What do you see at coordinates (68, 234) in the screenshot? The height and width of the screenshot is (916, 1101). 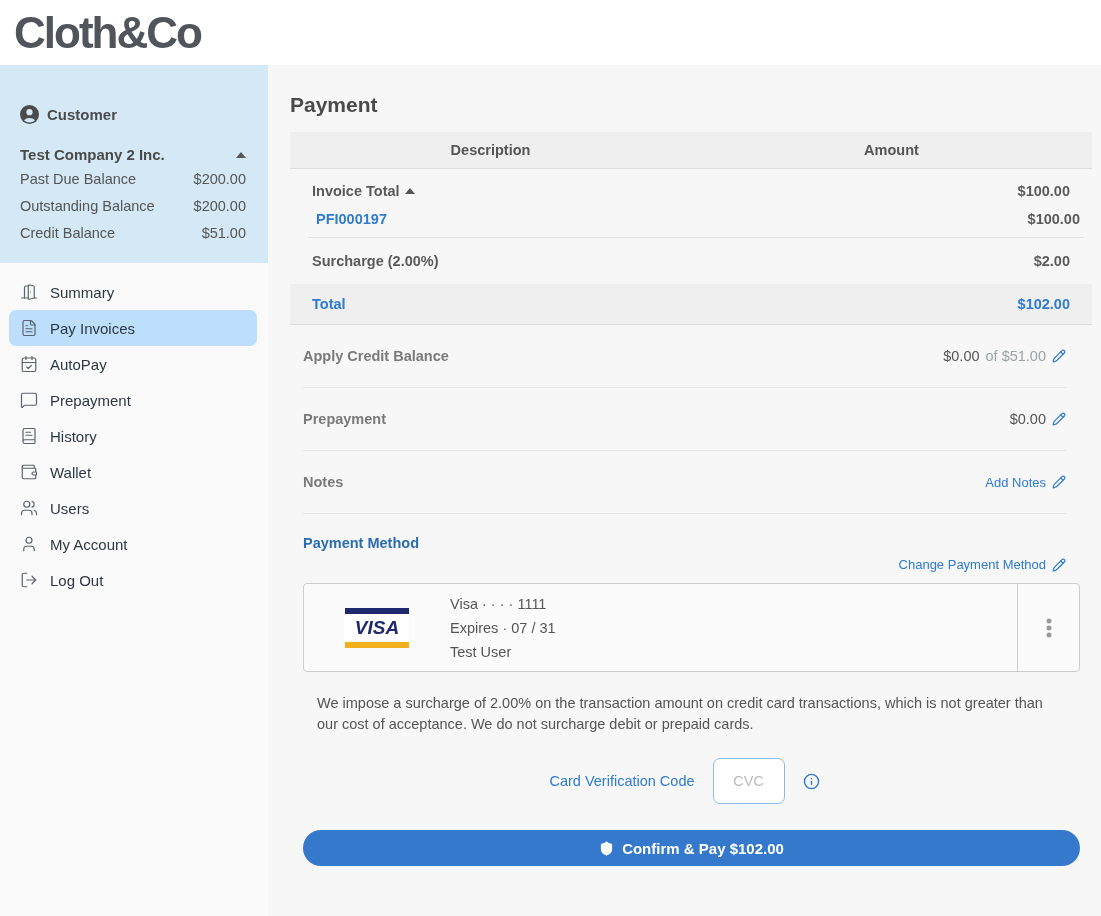 I see `balance-label: Credit Balance` at bounding box center [68, 234].